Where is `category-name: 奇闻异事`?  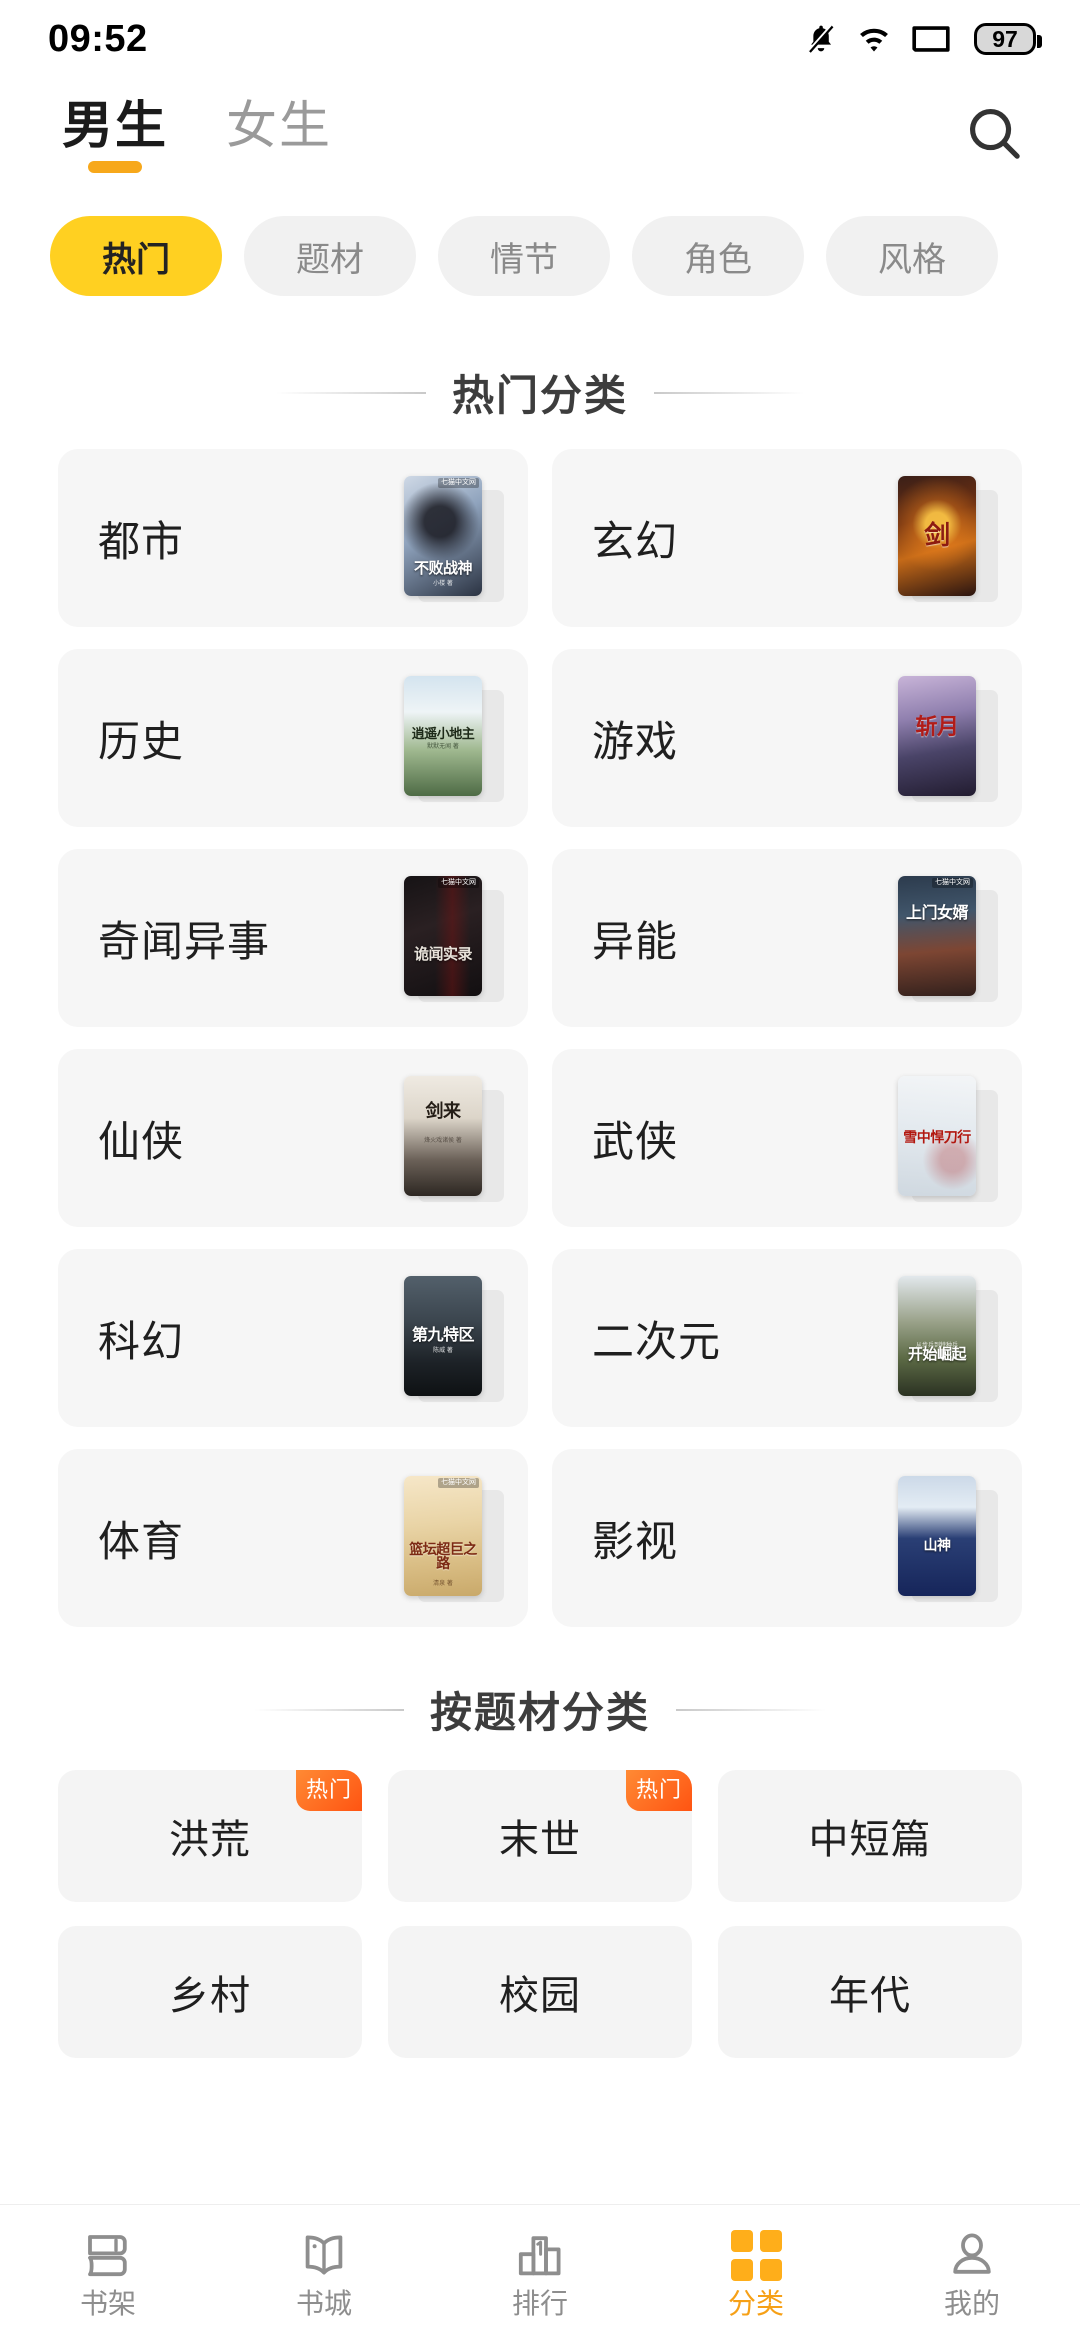
category-name: 奇闻异事 is located at coordinates (184, 941).